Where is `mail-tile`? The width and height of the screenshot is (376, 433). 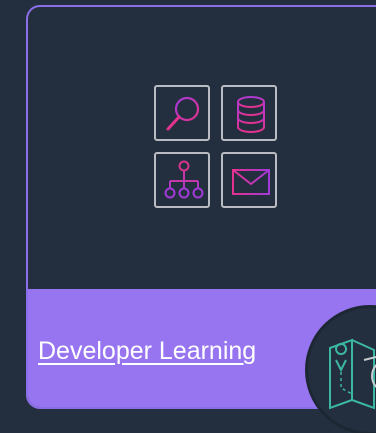 mail-tile is located at coordinates (249, 180).